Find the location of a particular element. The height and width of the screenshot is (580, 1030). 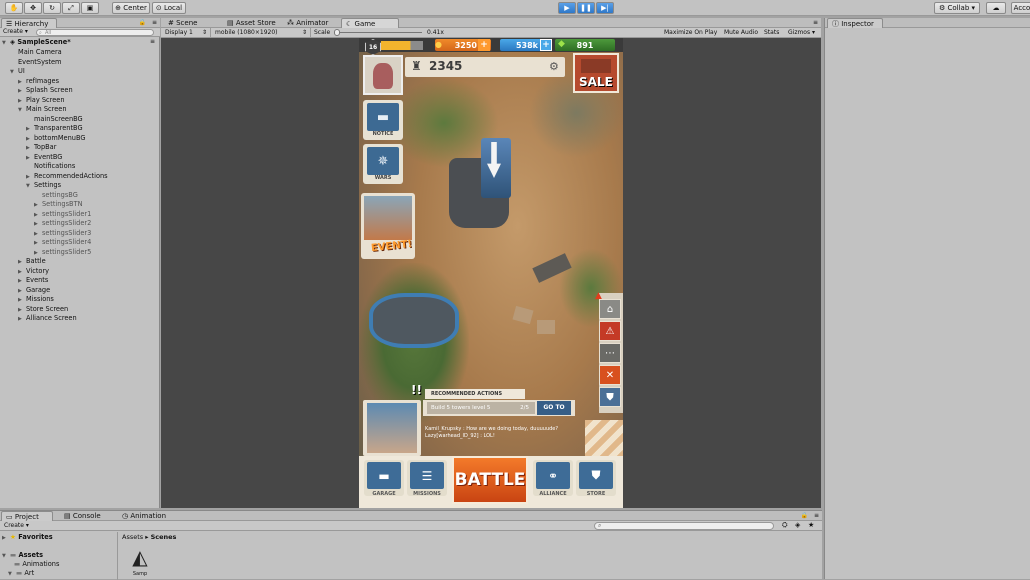

avatar is located at coordinates (383, 75).